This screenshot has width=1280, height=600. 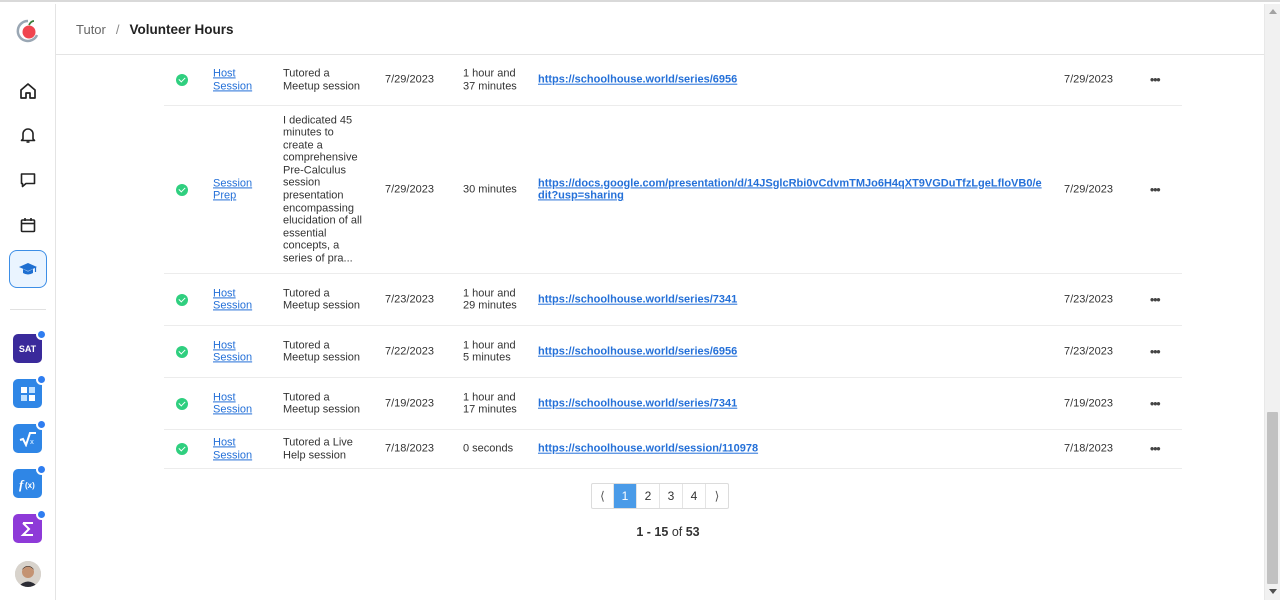 I want to click on result-range: 1 - 15, so click(x=652, y=532).